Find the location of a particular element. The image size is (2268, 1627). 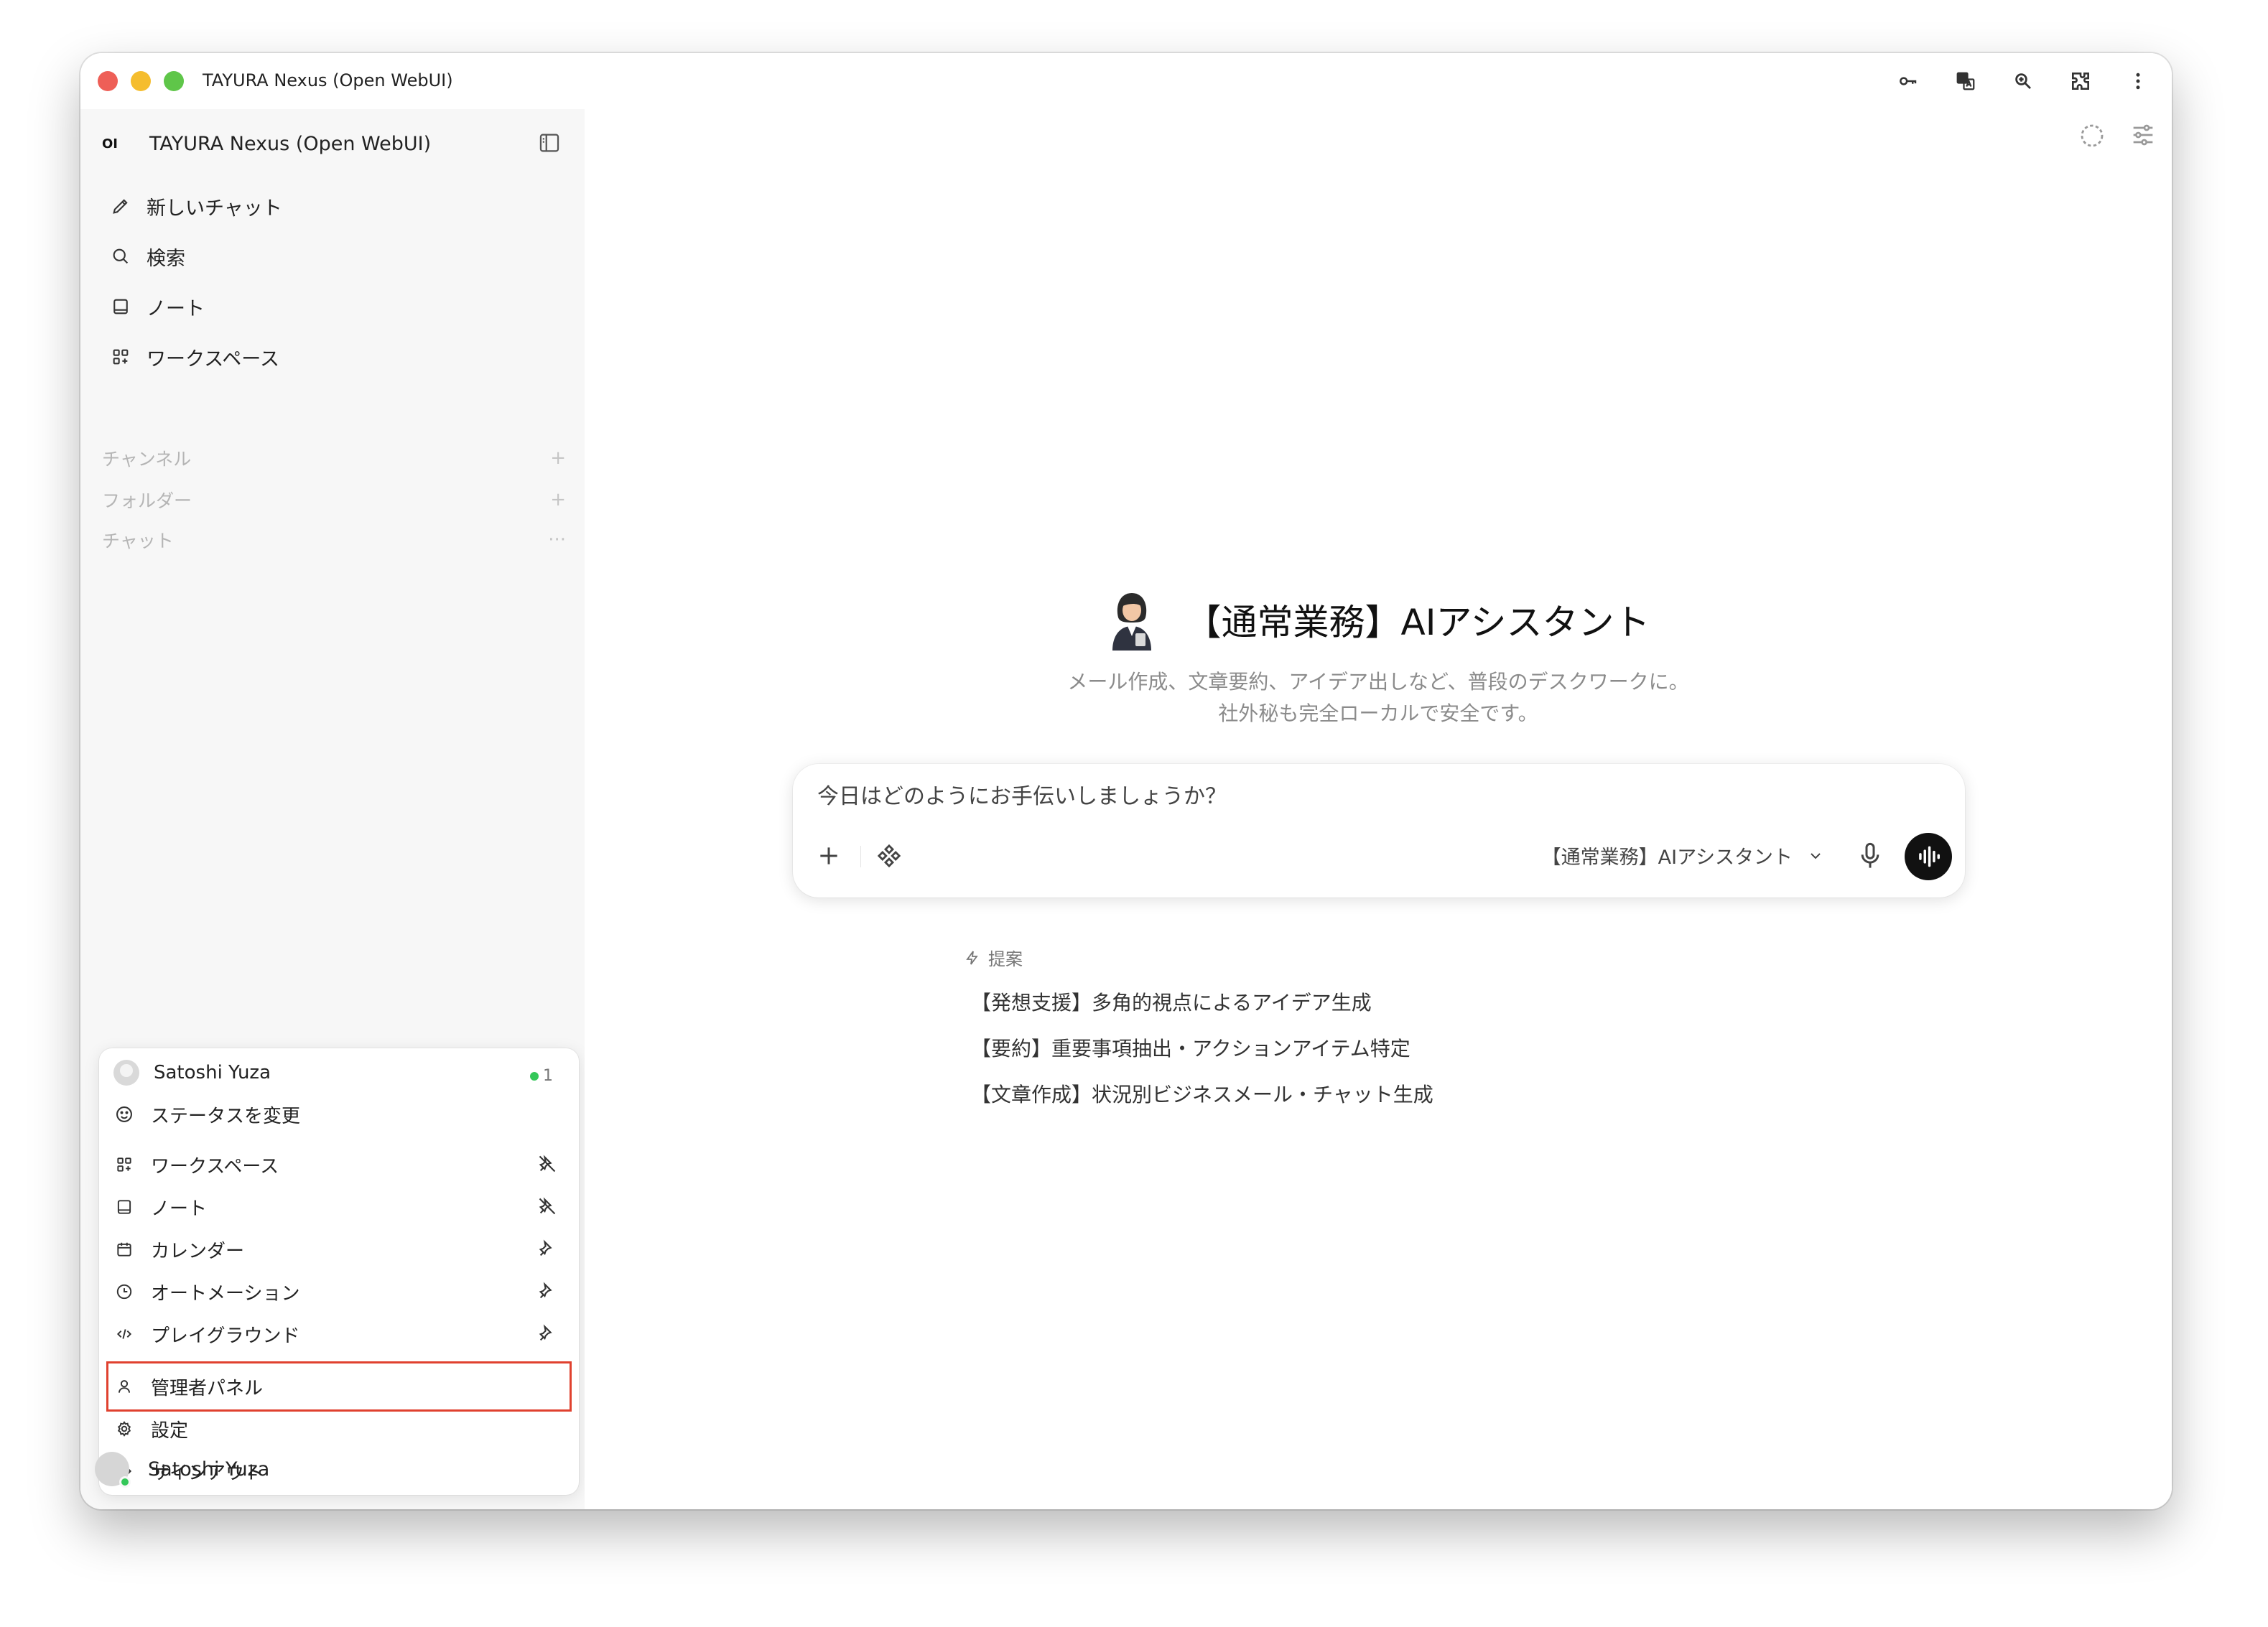

plus-icon is located at coordinates (828, 856).